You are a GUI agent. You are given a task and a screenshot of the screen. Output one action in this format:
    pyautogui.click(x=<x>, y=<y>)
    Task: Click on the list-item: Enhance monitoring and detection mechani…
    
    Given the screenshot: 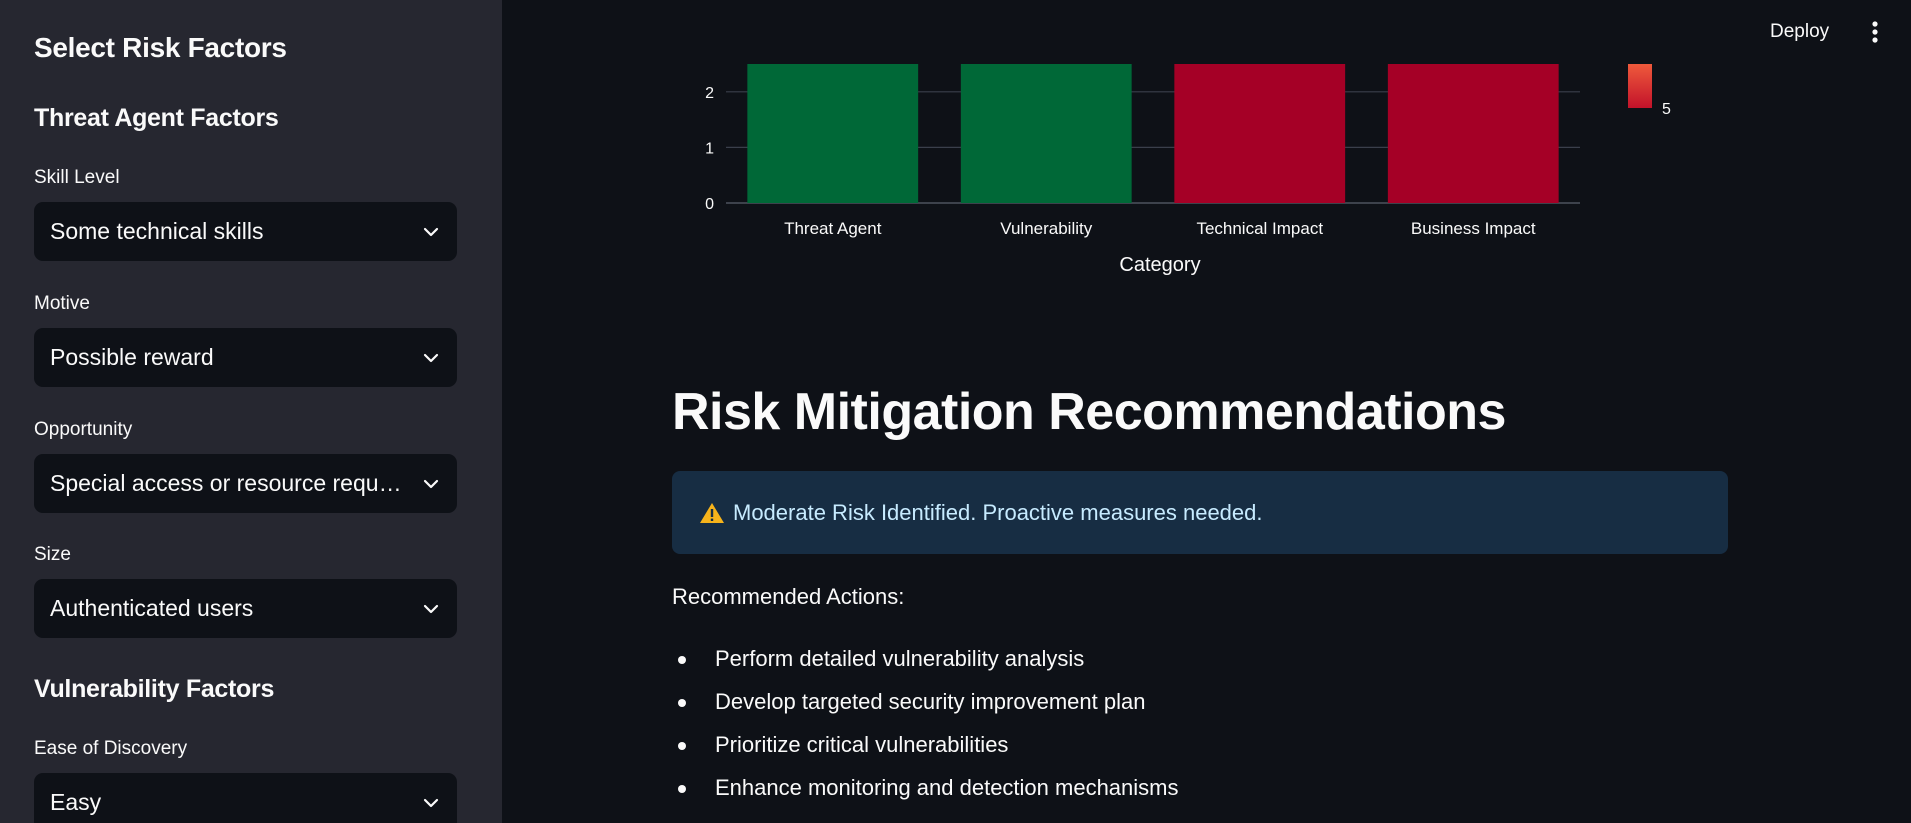 What is the action you would take?
    pyautogui.click(x=925, y=790)
    